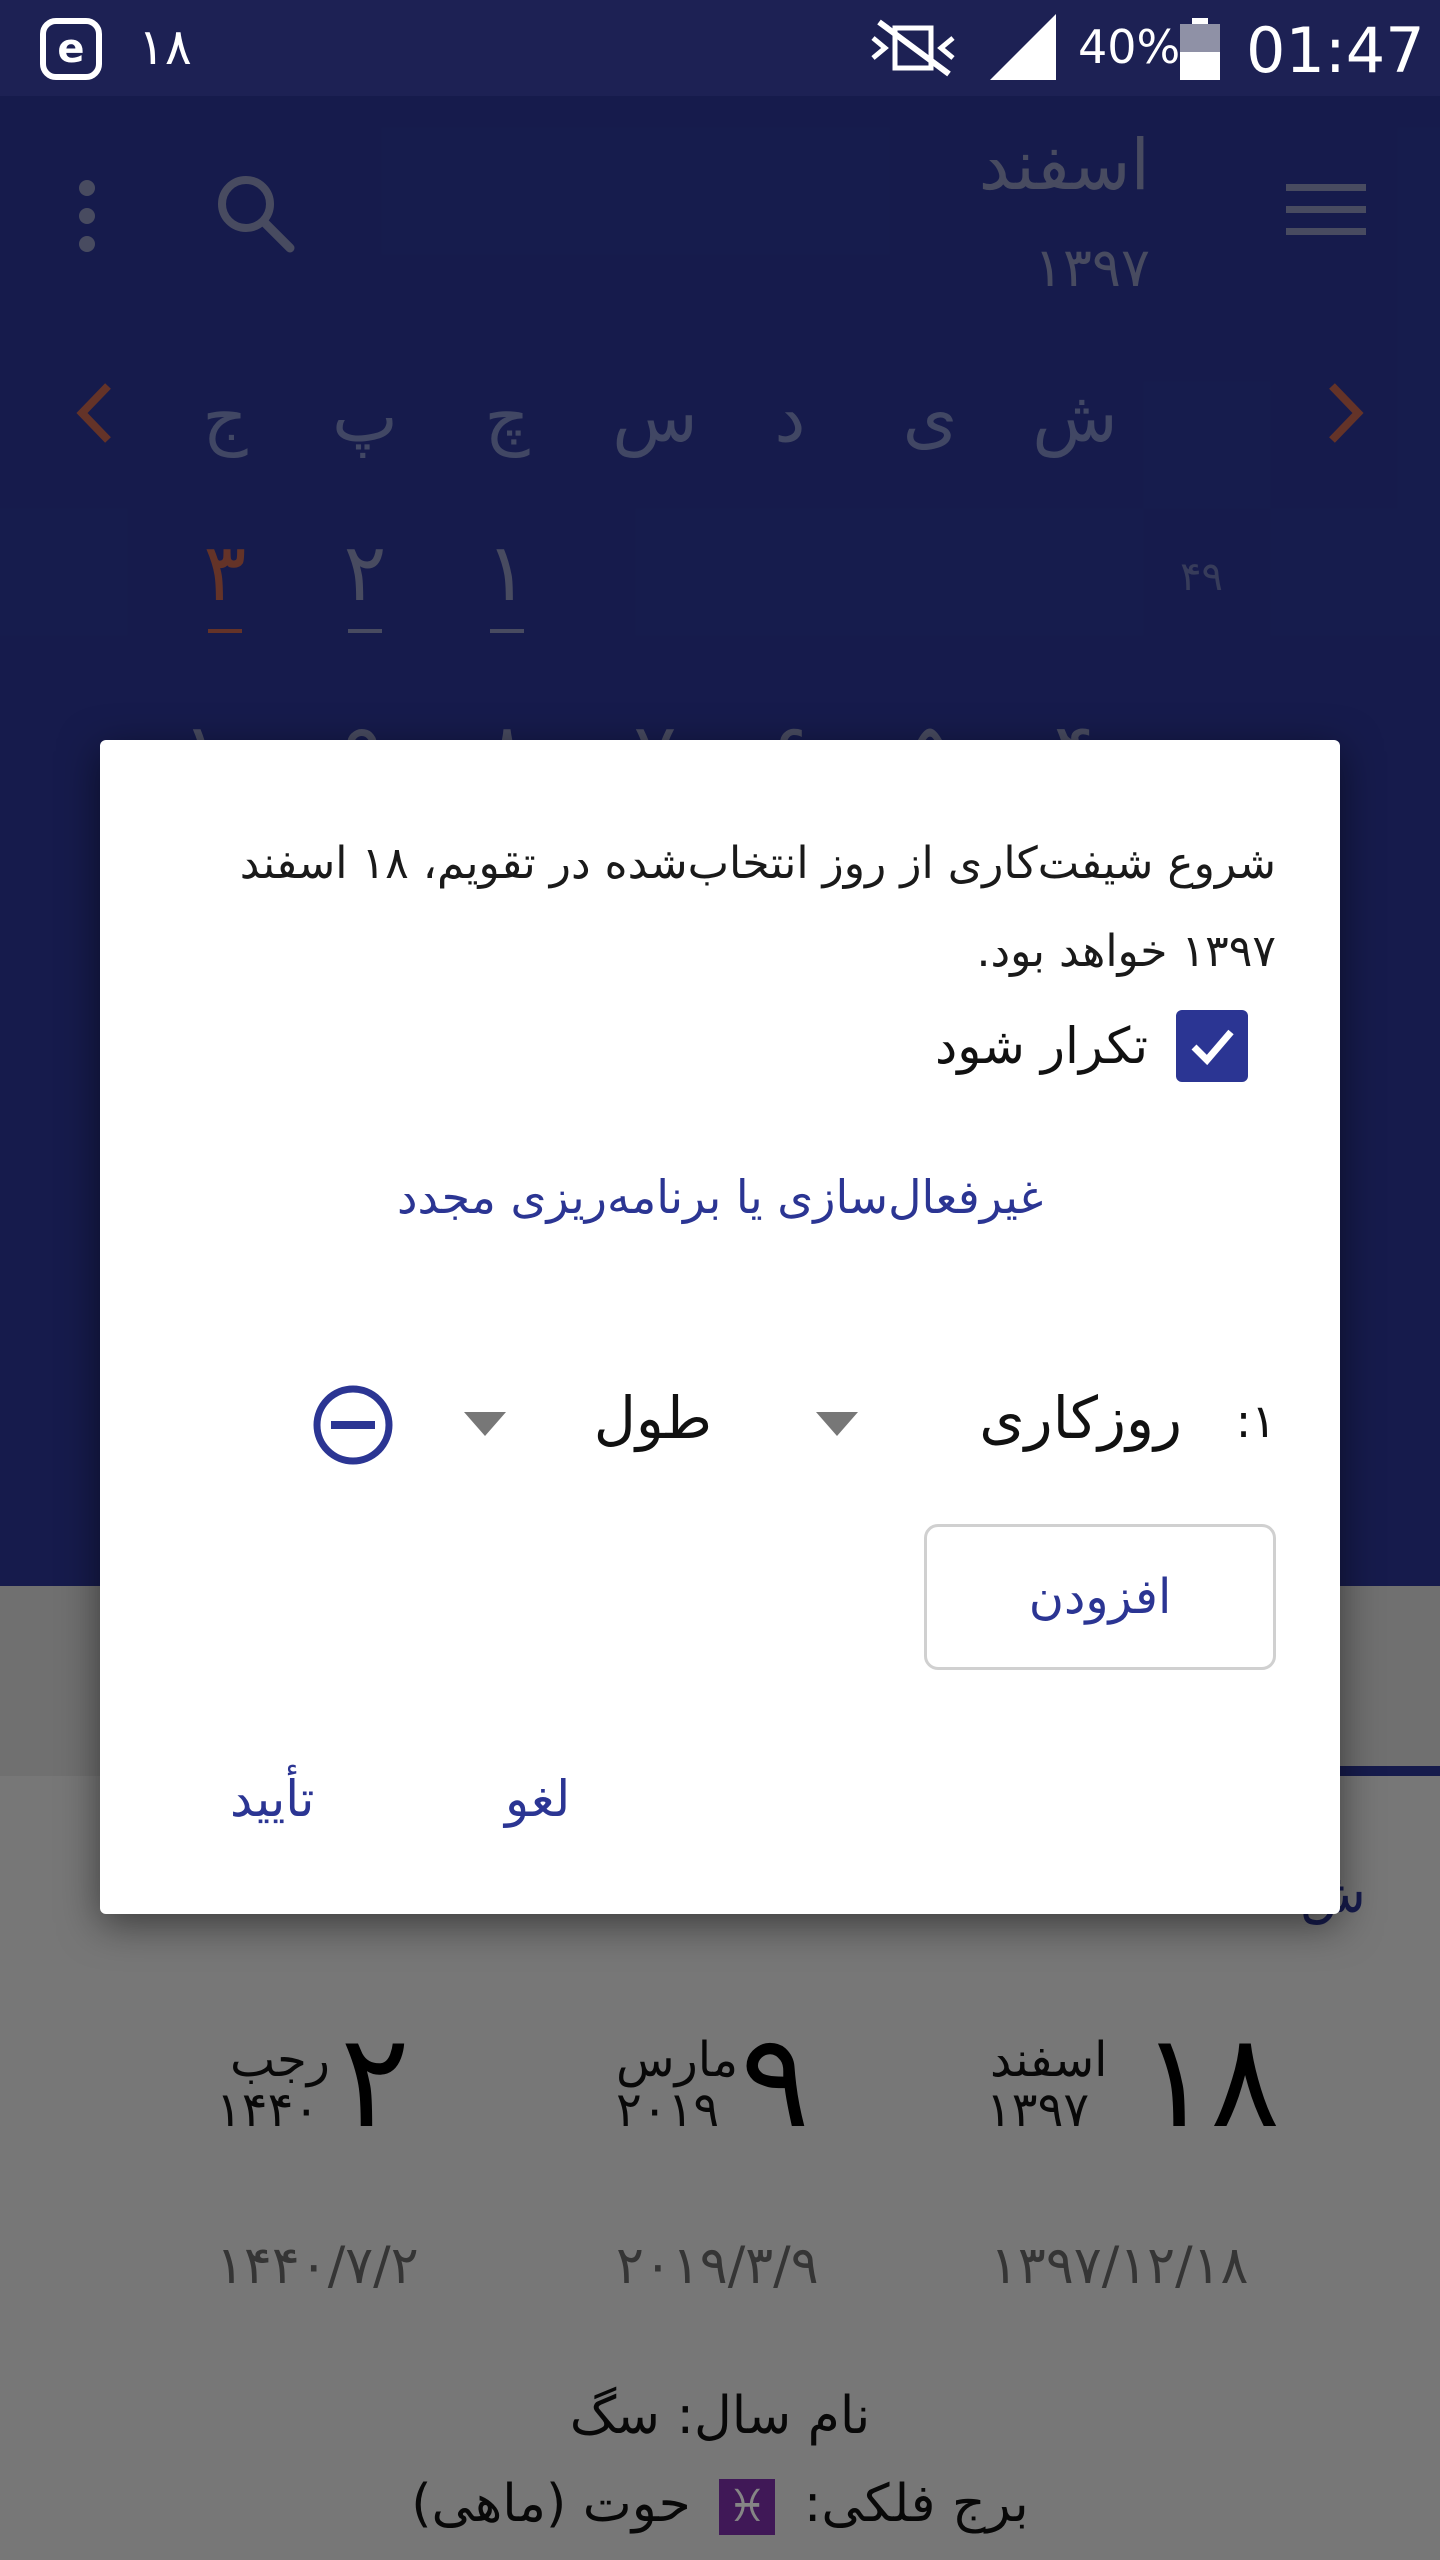  Describe the element at coordinates (1100, 1597) in the screenshot. I see `add-shift-button: افزودن` at that location.